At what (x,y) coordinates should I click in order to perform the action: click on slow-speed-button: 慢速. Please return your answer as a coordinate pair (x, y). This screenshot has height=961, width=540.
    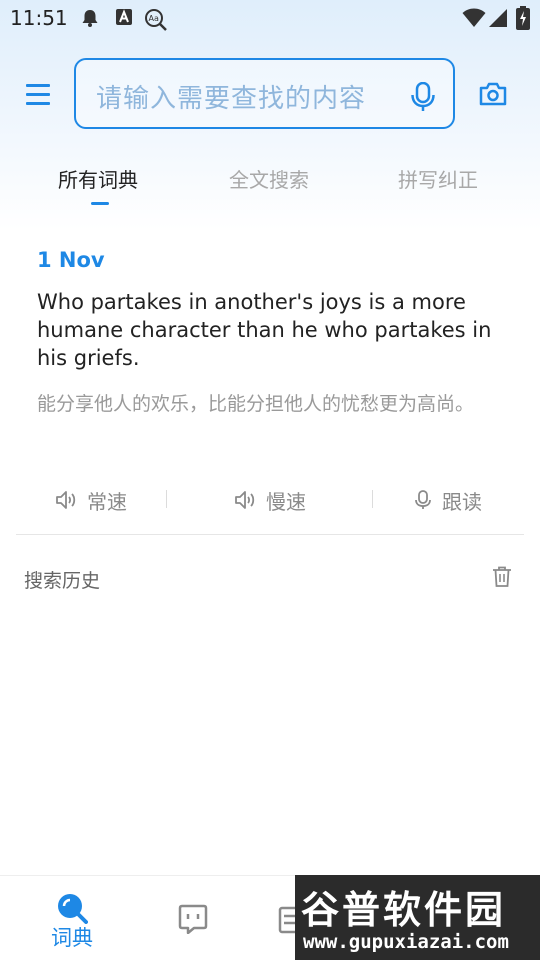
    Looking at the image, I should click on (270, 500).